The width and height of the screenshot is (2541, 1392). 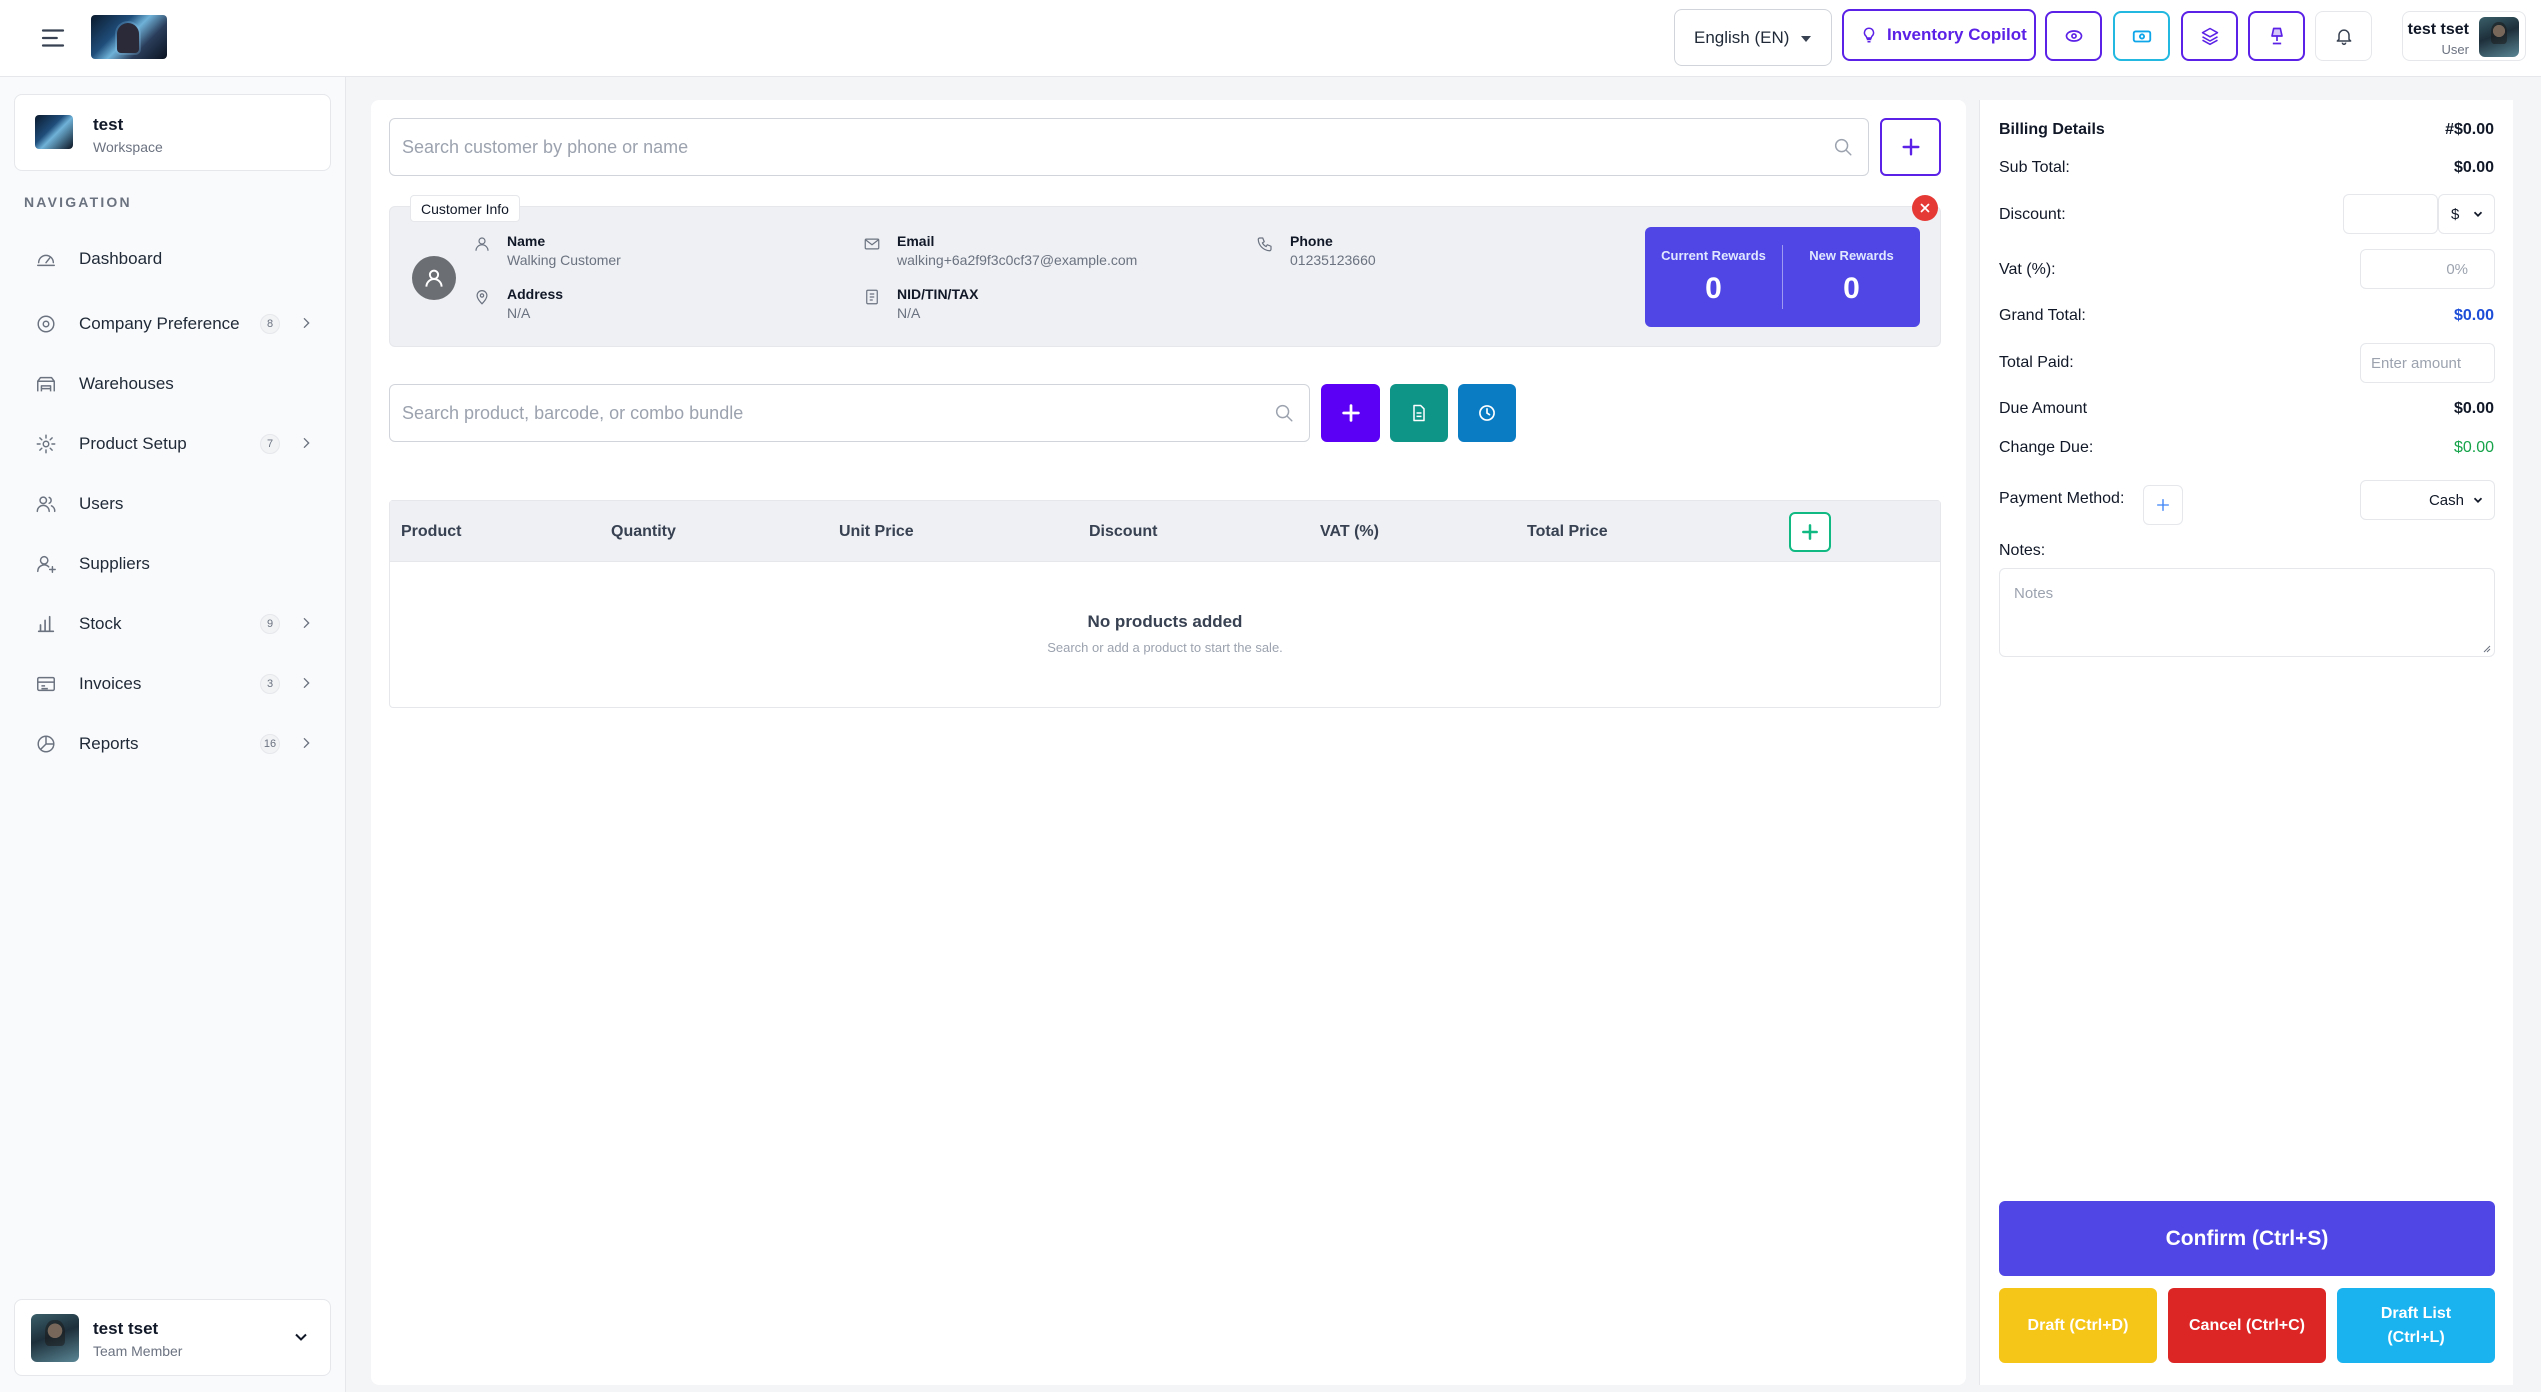 I want to click on sidebar-item-warehouses: Warehouses, so click(x=173, y=384).